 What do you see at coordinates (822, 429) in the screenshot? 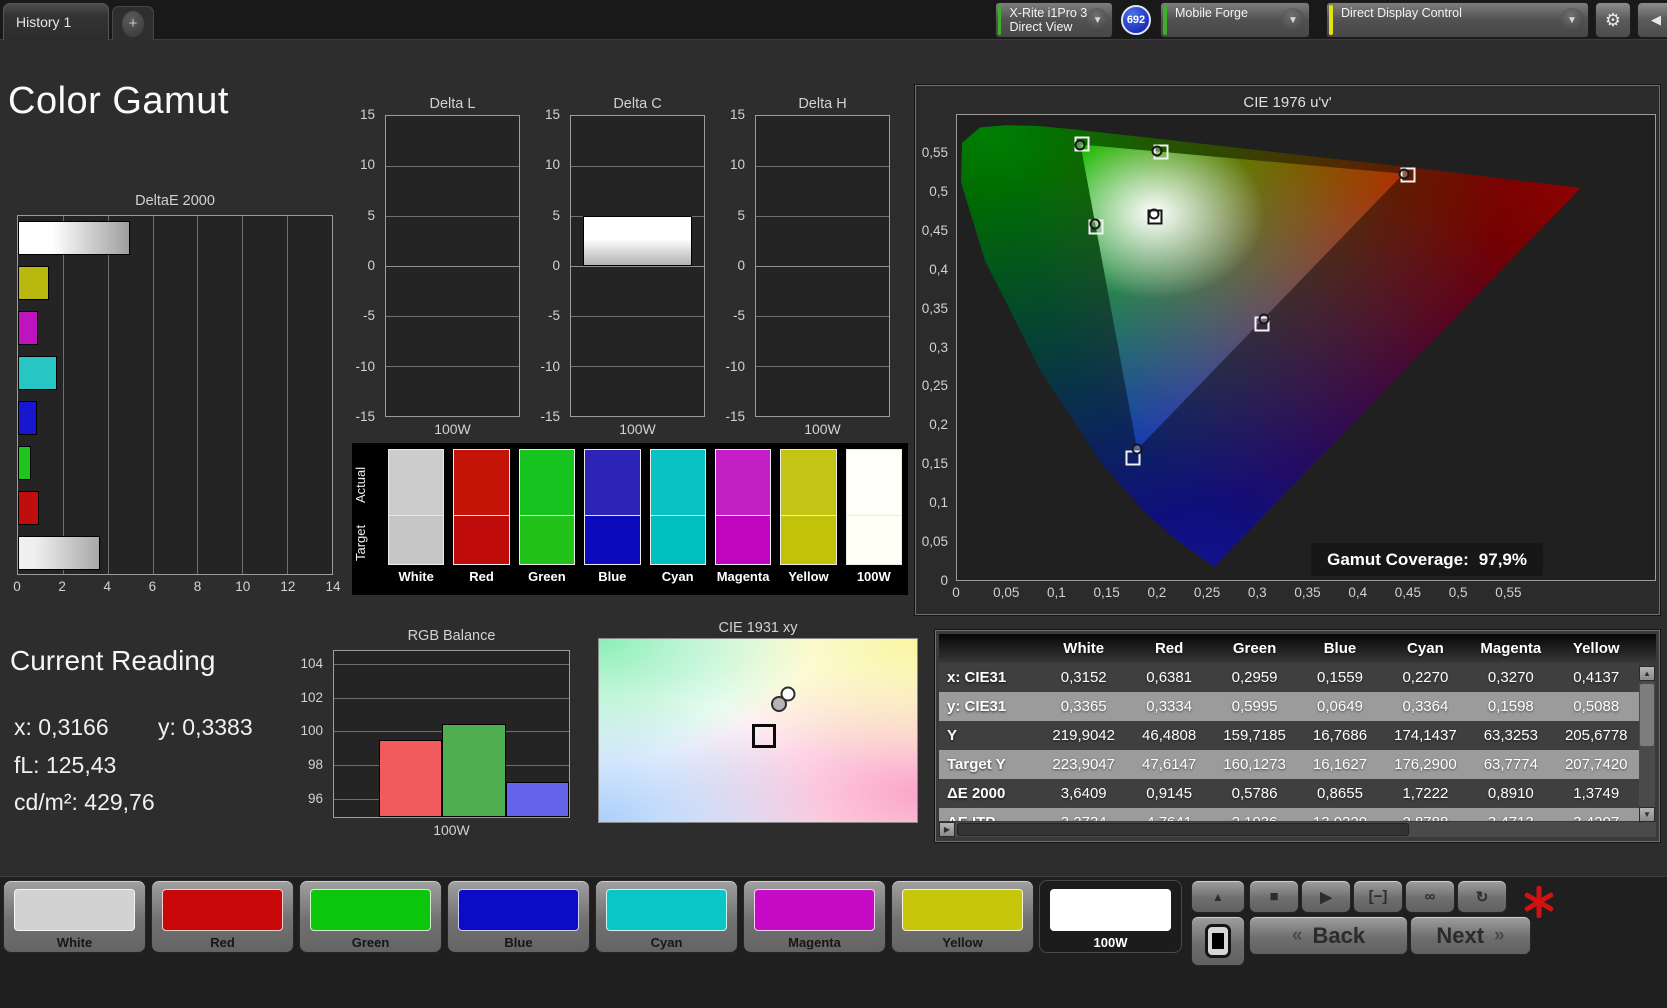
I see `delta-h-x-label: 100W` at bounding box center [822, 429].